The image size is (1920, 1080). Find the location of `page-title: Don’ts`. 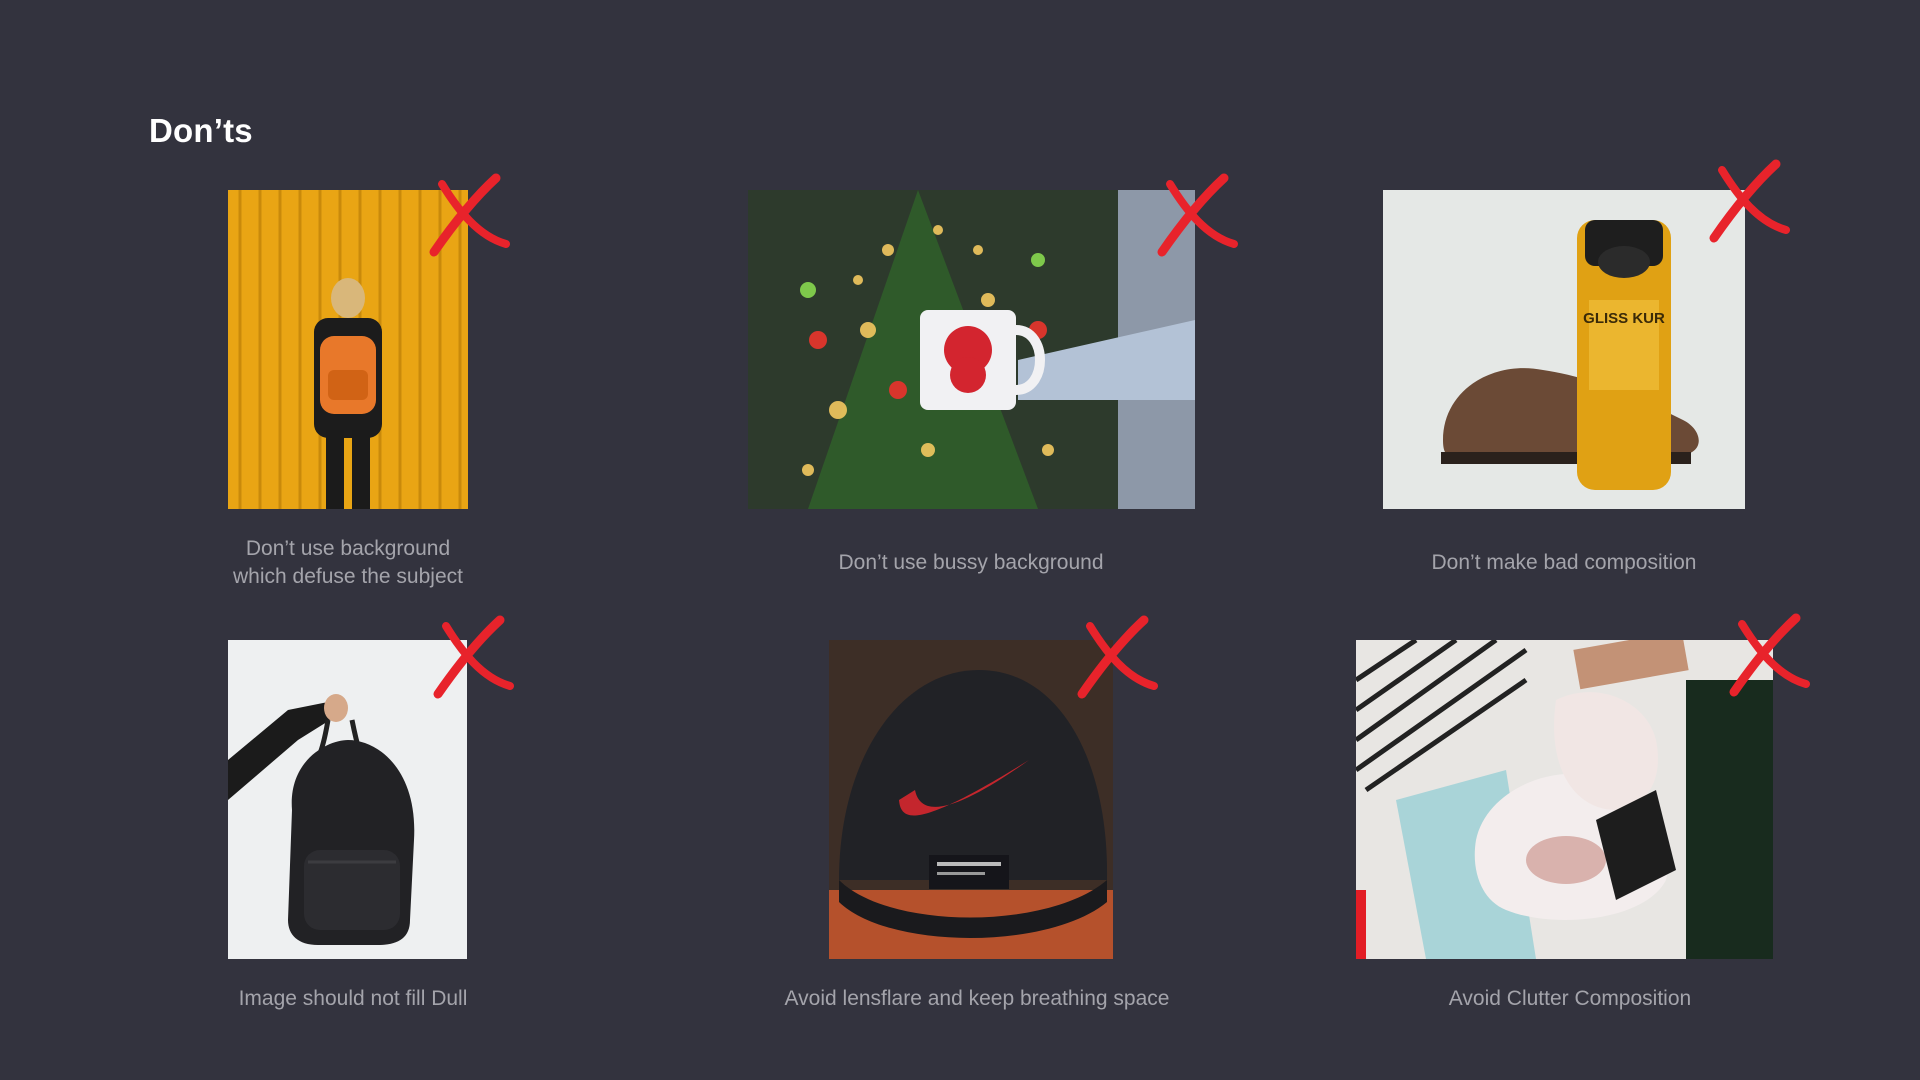

page-title: Don’ts is located at coordinates (201, 130).